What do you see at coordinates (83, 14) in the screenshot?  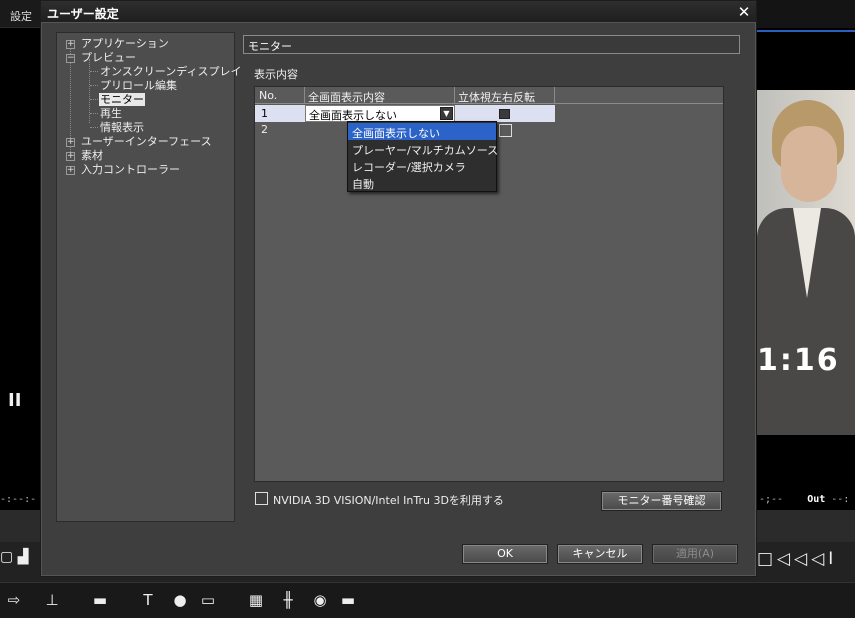 I see `dialog-title: ユーザー設定` at bounding box center [83, 14].